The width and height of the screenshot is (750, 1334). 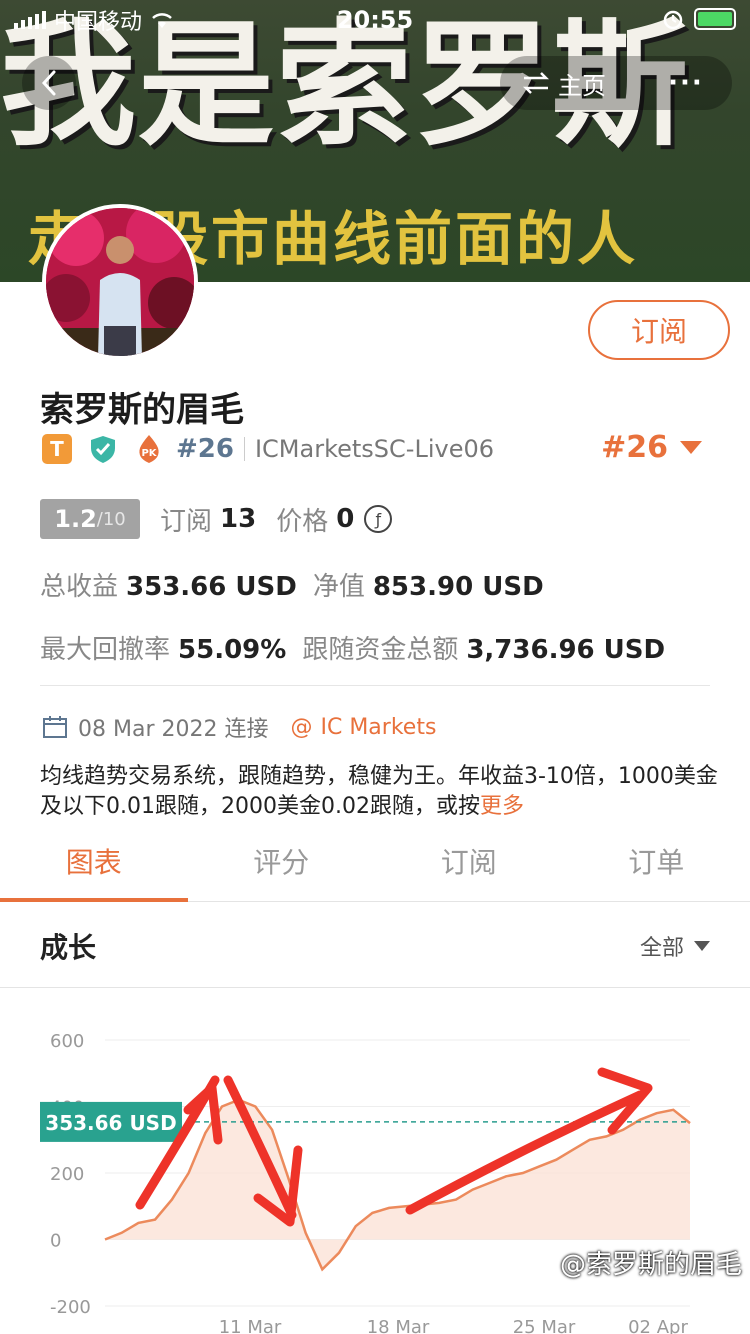 I want to click on nav-pill: 主页 ···, so click(x=616, y=83).